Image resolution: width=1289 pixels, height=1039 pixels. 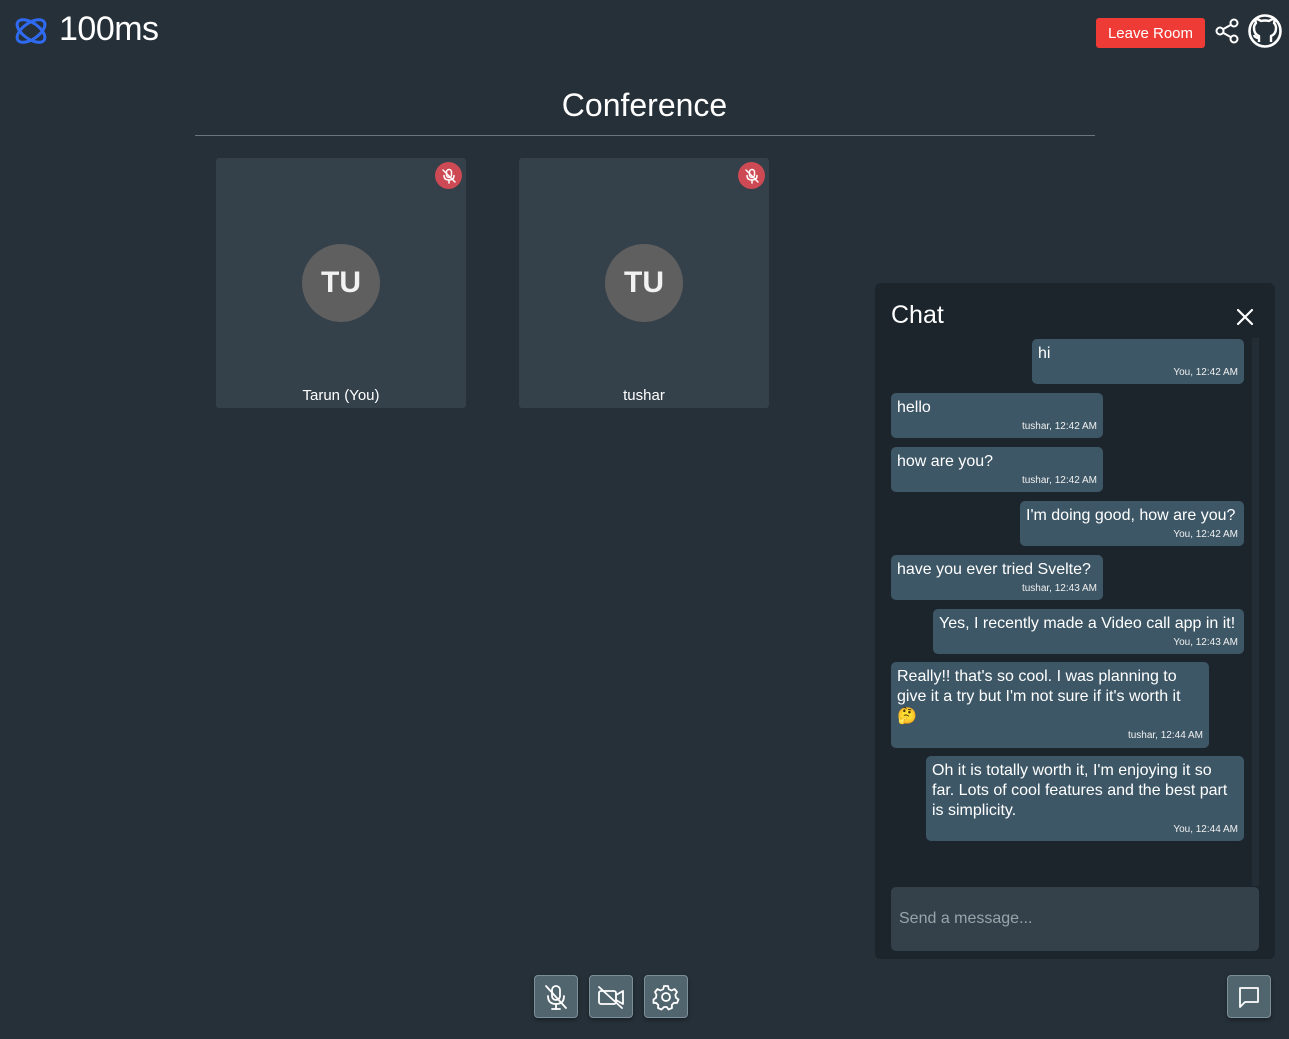 I want to click on camera-toggle-button, so click(x=611, y=996).